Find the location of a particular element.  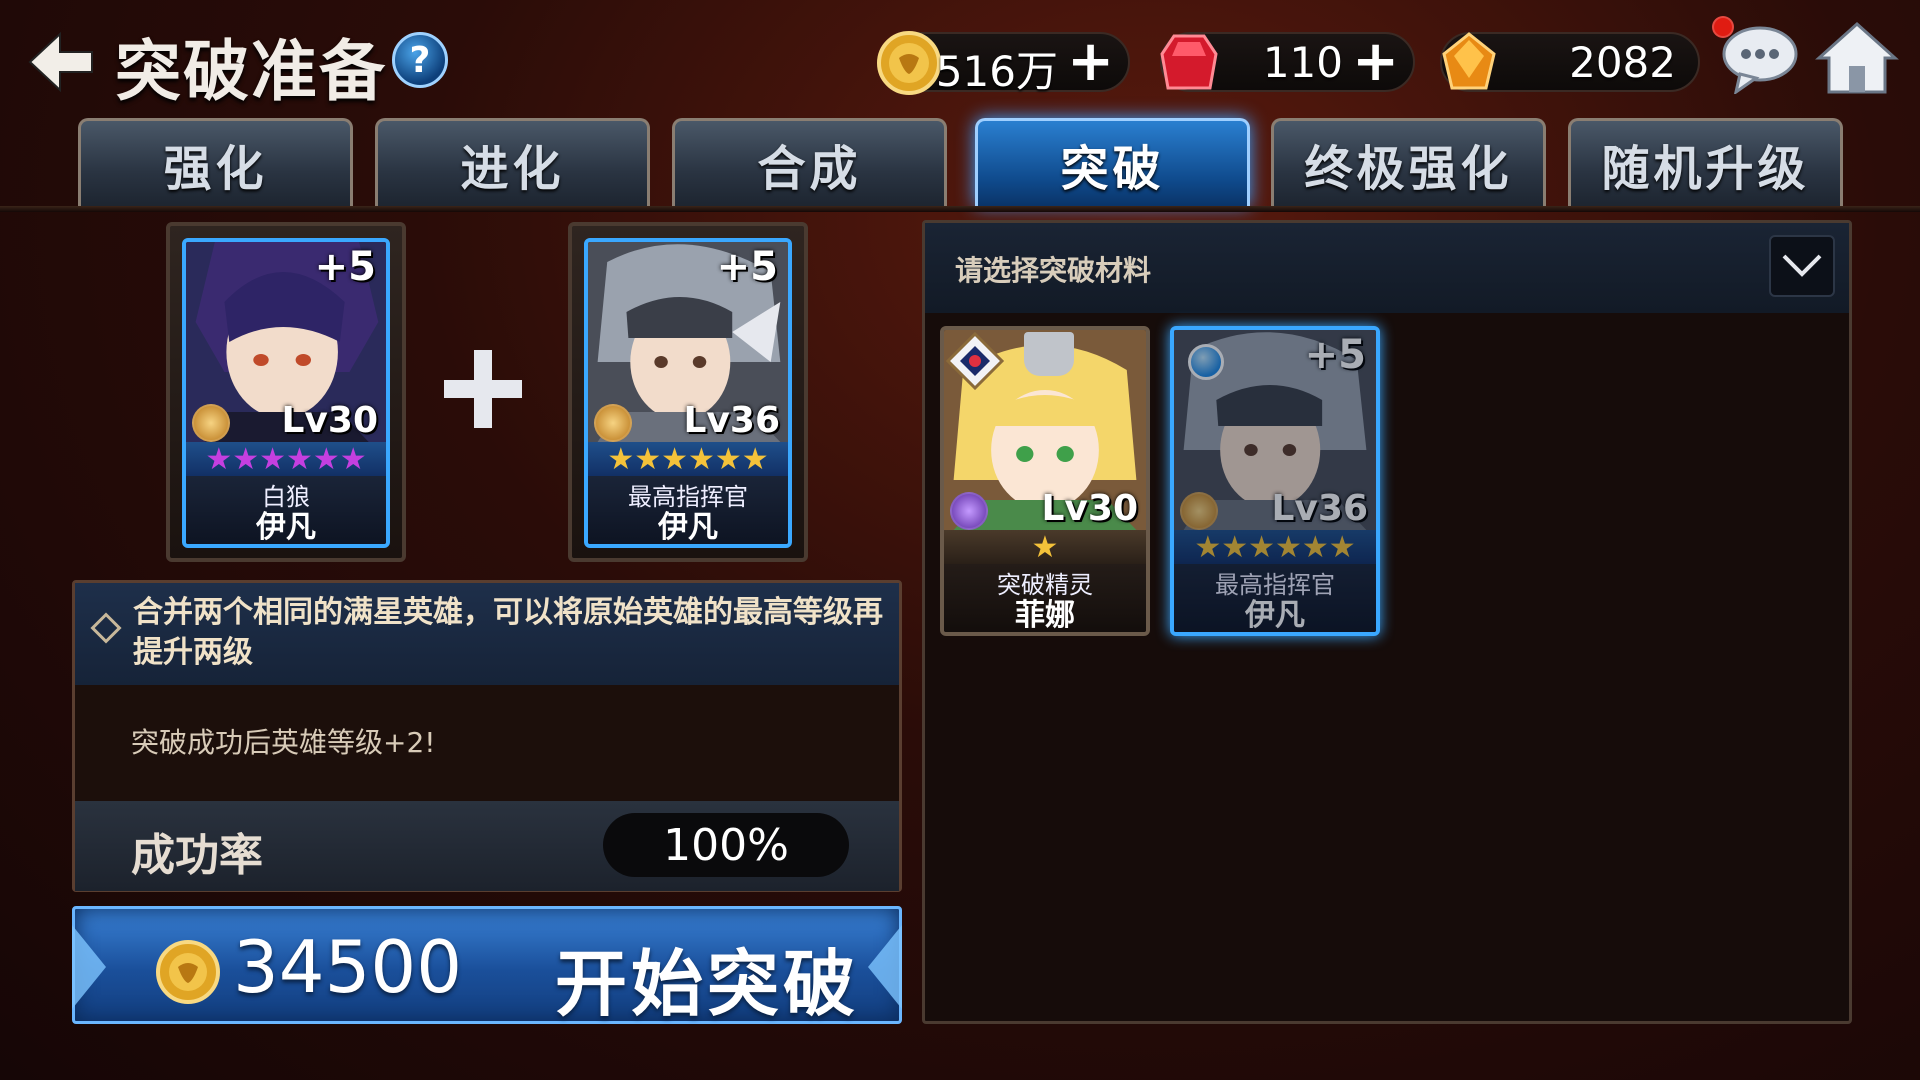

hero-name-band: 白狼 伊凡 is located at coordinates (286, 510).